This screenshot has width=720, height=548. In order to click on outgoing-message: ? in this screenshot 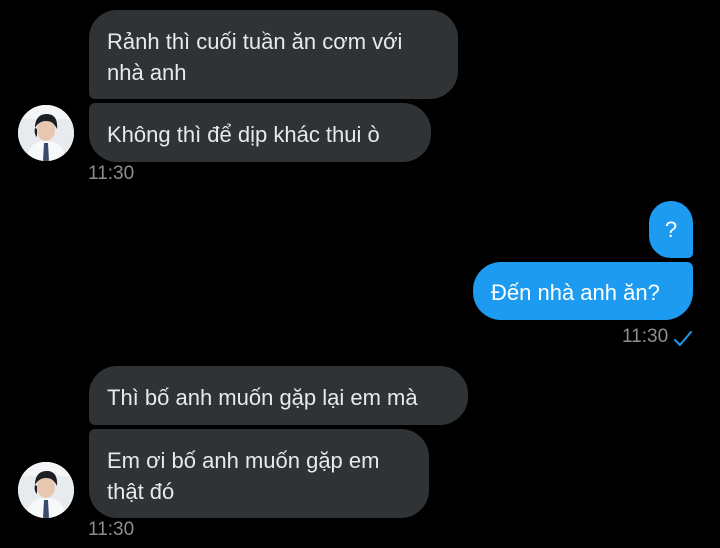, I will do `click(671, 229)`.